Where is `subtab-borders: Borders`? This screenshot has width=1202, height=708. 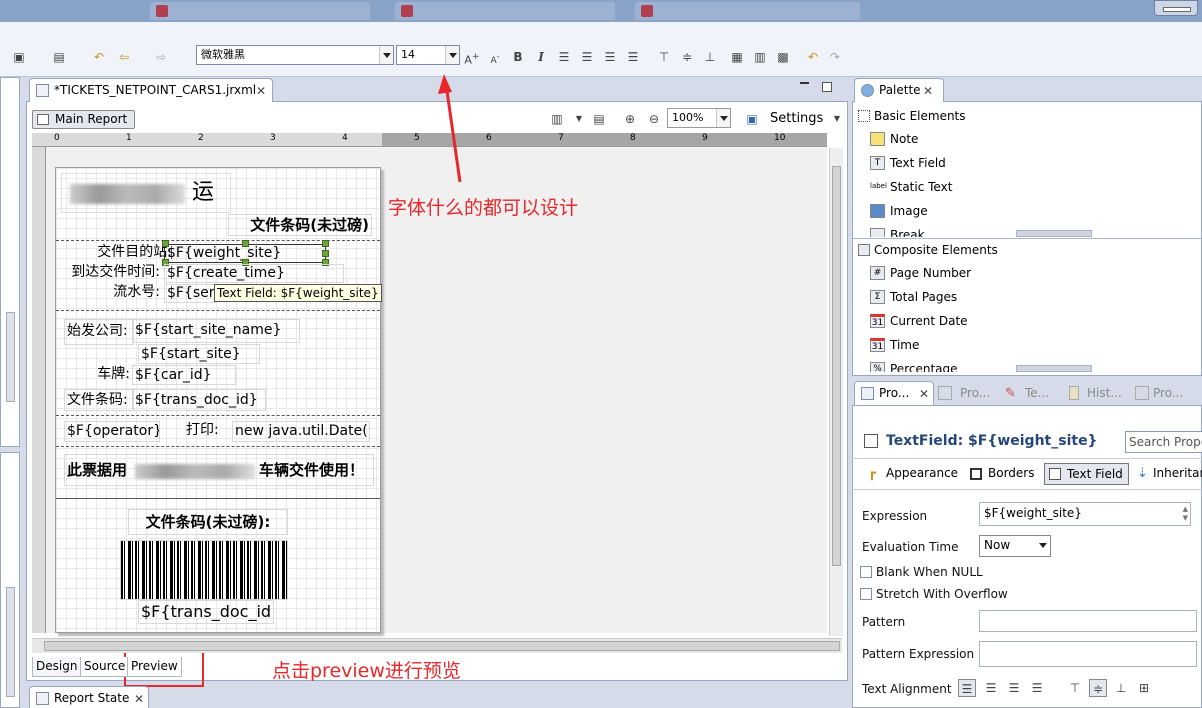 subtab-borders: Borders is located at coordinates (1002, 473).